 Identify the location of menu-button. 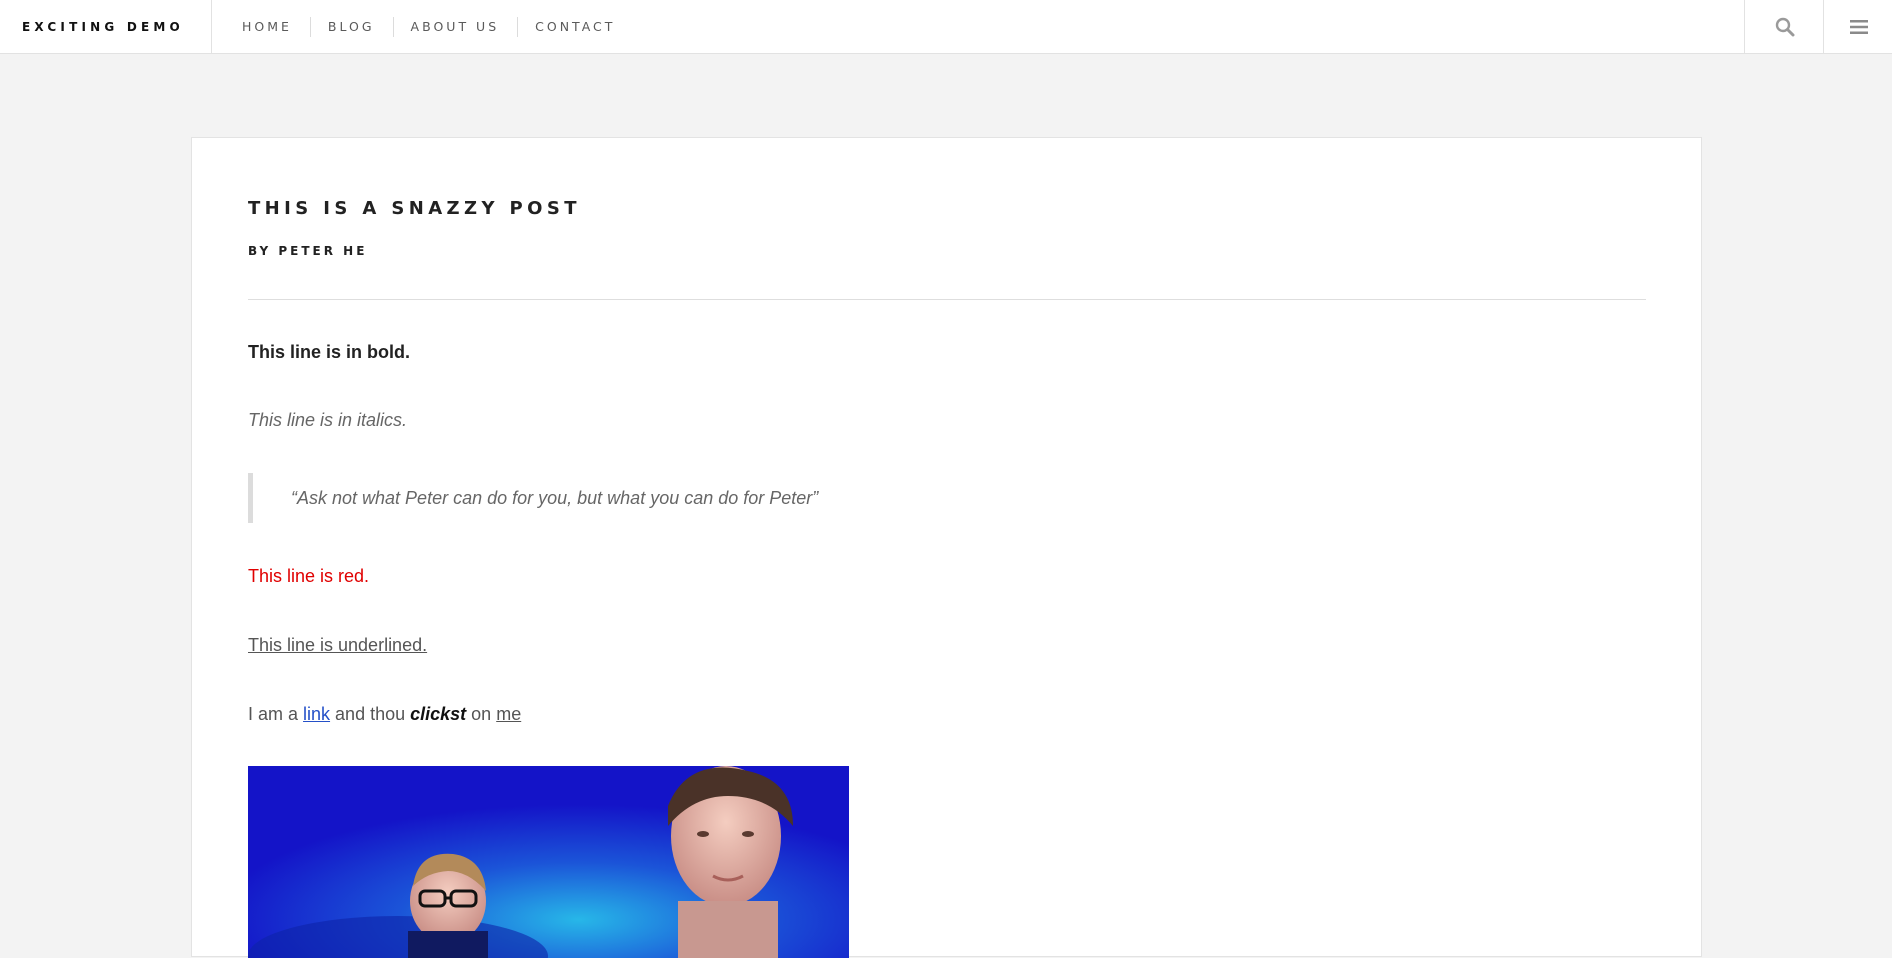
(1857, 26).